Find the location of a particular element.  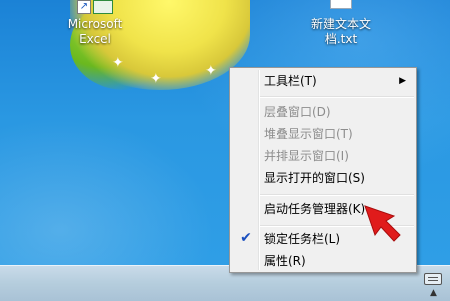

submenu-arrow-icon: ▶ is located at coordinates (402, 81).